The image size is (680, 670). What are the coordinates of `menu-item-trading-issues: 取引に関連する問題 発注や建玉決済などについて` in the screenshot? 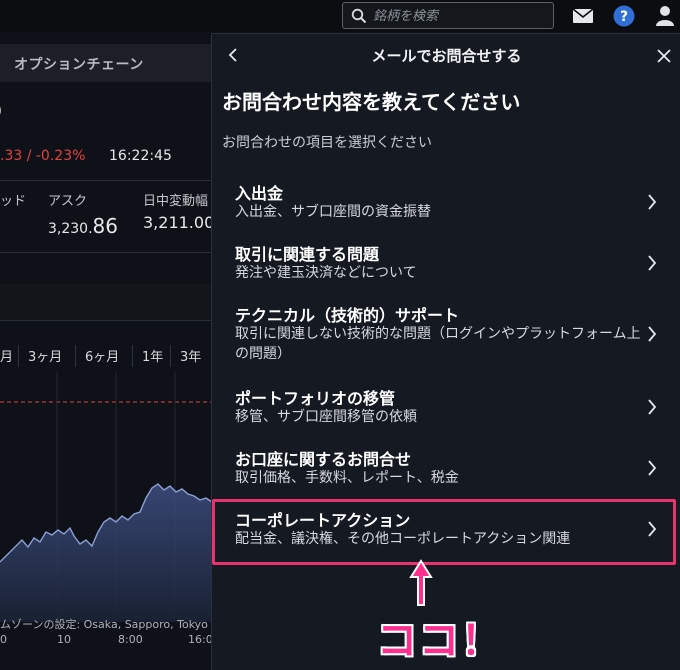 It's located at (446, 263).